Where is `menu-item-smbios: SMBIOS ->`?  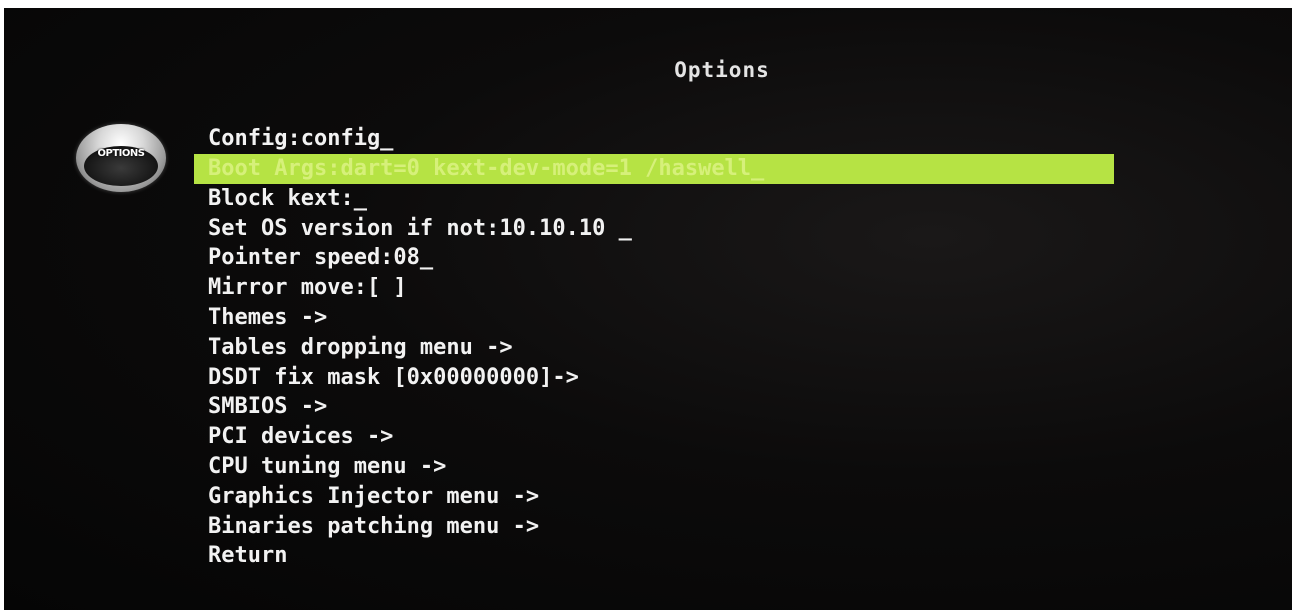
menu-item-smbios: SMBIOS -> is located at coordinates (654, 407).